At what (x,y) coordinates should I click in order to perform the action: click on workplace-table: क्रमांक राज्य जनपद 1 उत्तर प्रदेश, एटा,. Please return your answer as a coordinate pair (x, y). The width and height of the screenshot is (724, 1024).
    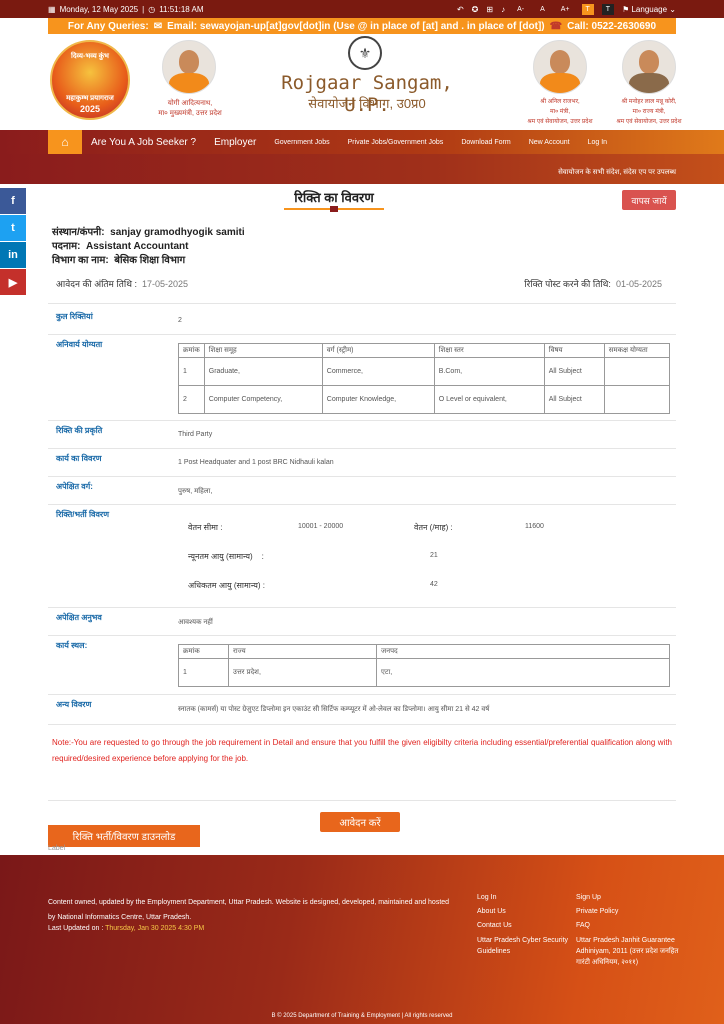
    Looking at the image, I should click on (424, 665).